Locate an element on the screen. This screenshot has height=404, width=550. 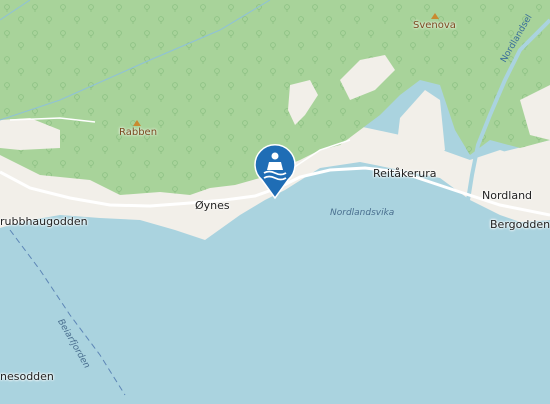
place-stubbhaugodden: rubbhaugodden is located at coordinates (44, 221).